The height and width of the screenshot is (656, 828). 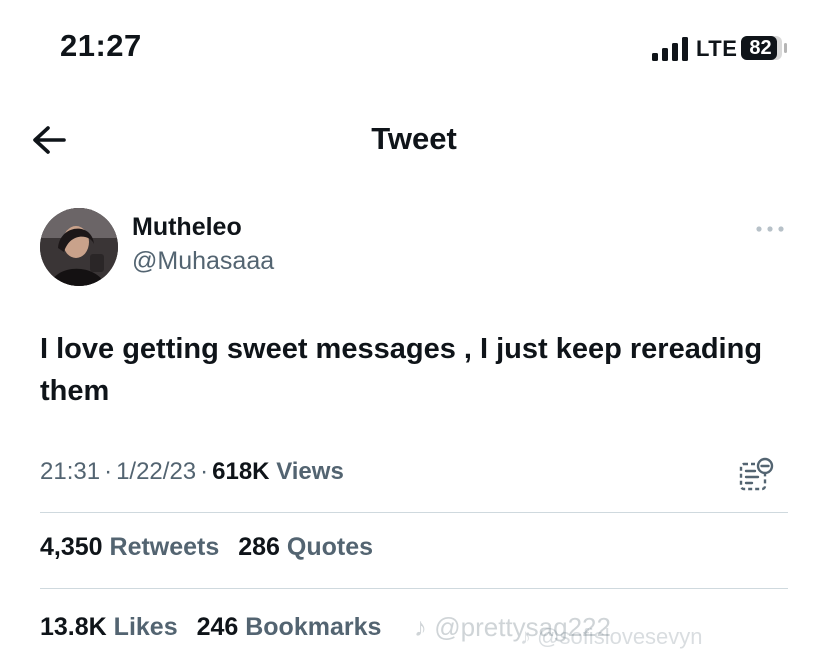 I want to click on views-count: 618K, so click(x=241, y=471).